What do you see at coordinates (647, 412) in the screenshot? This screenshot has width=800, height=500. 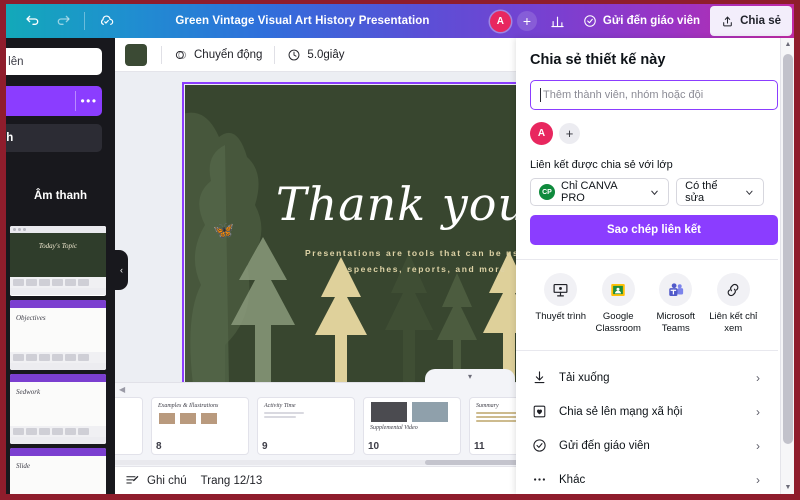 I see `menu-item-social: Chia sẻ lên mạng xã hội ›` at bounding box center [647, 412].